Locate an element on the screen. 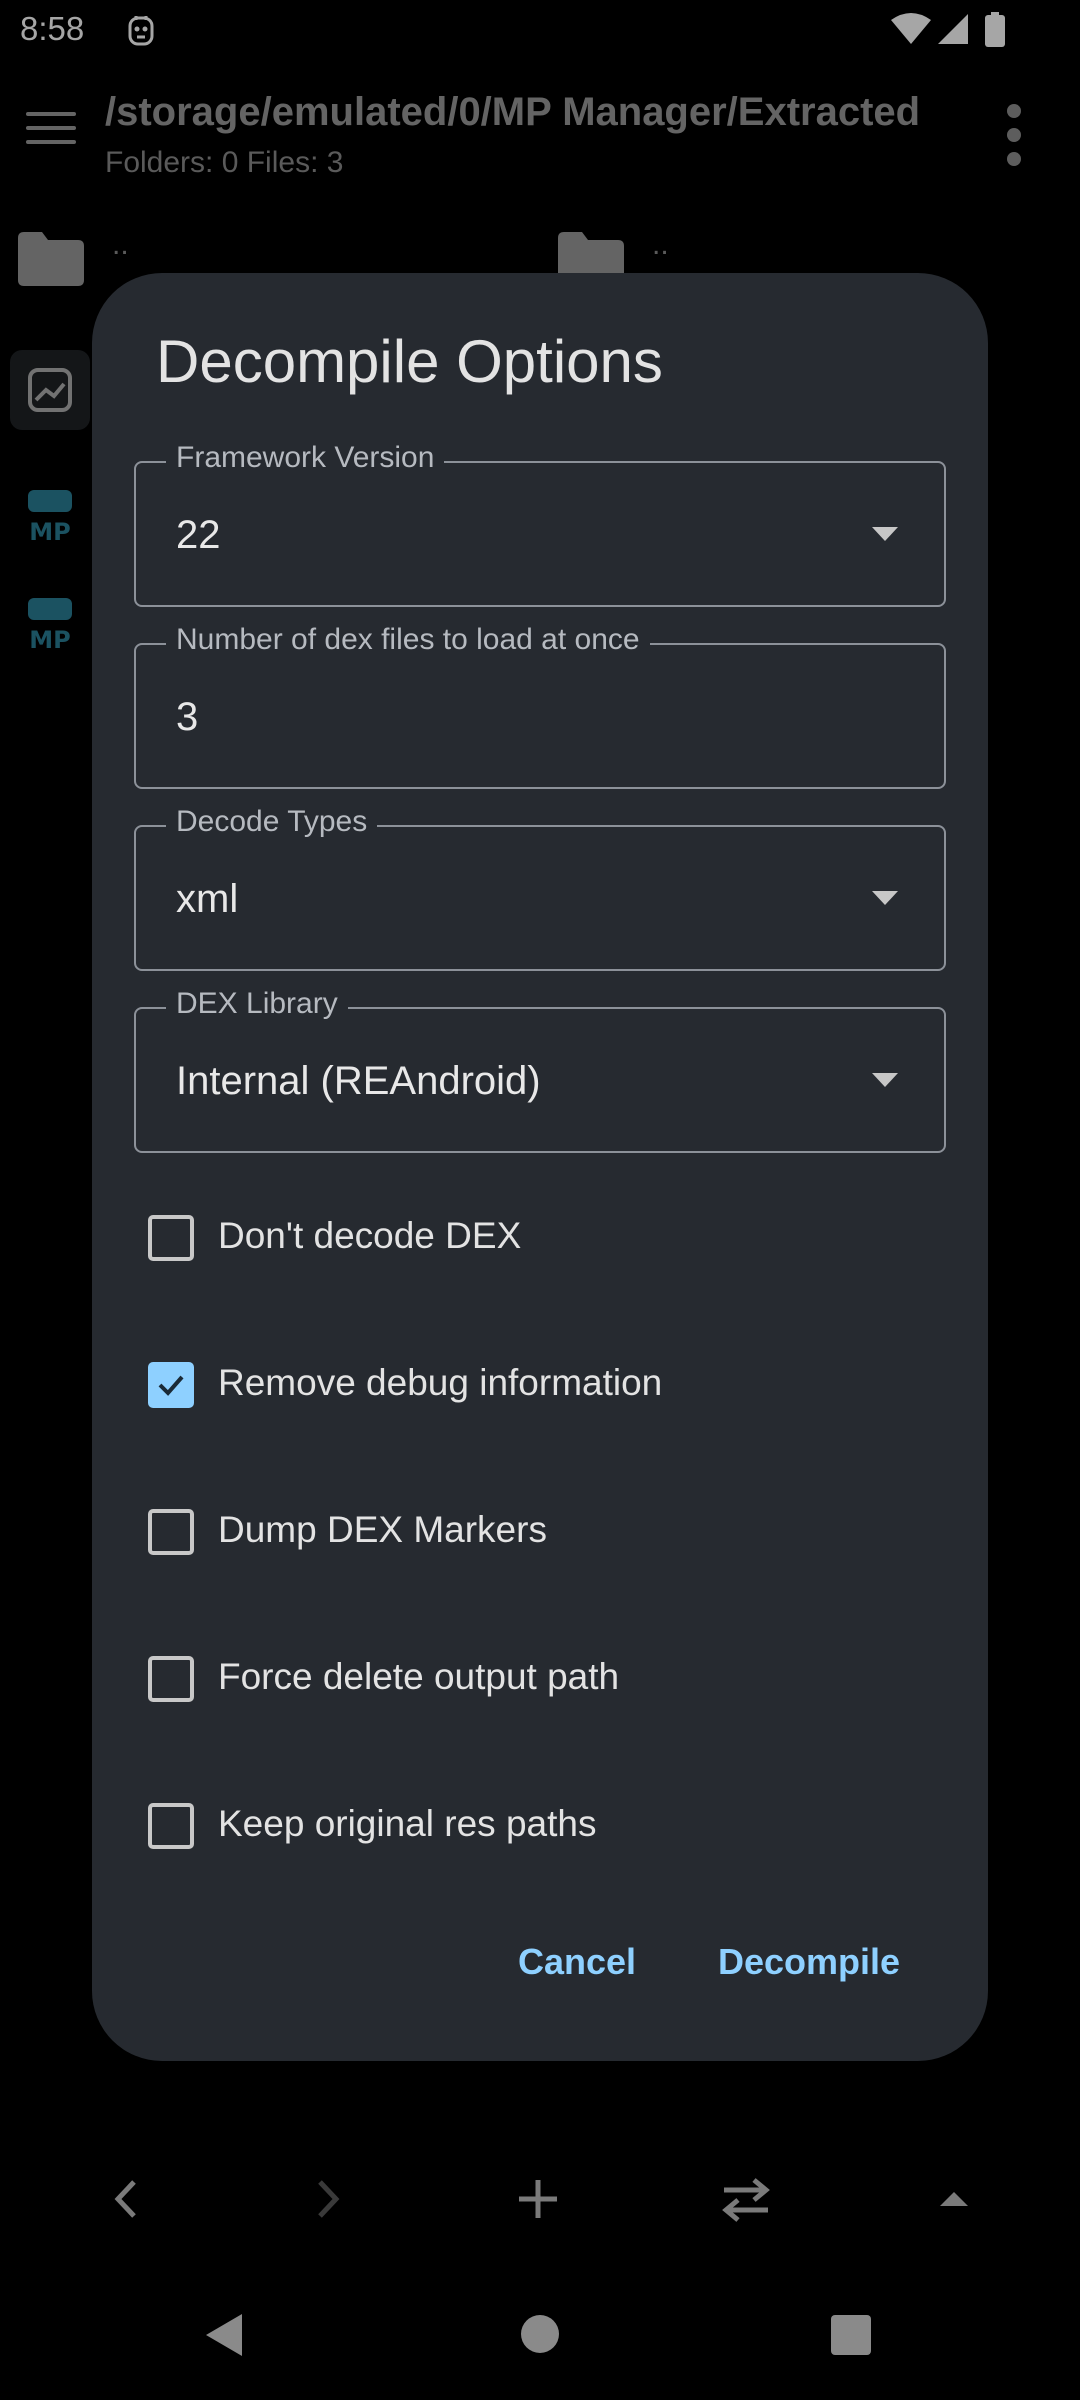  force-delete-output-option: Force delete output path is located at coordinates (538, 1678).